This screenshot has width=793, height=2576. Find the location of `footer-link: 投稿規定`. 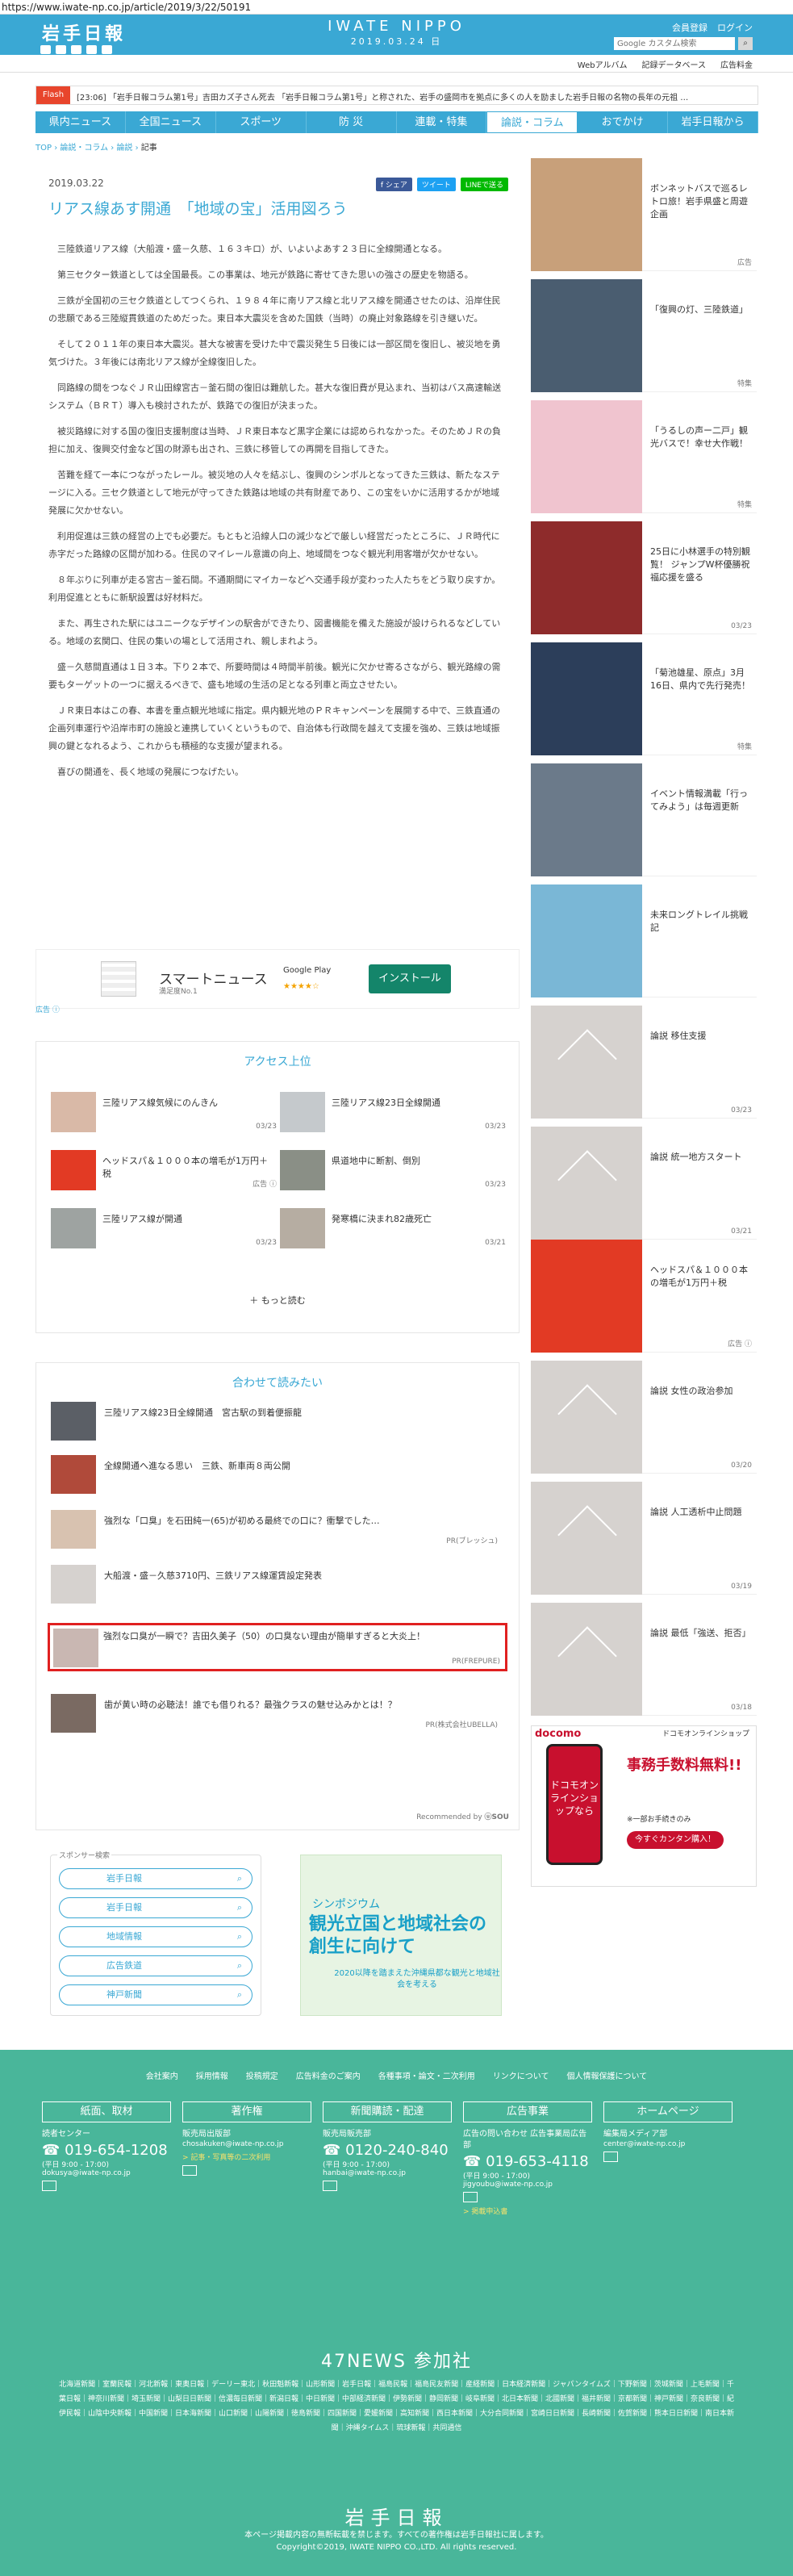

footer-link: 投稿規定 is located at coordinates (262, 2075).